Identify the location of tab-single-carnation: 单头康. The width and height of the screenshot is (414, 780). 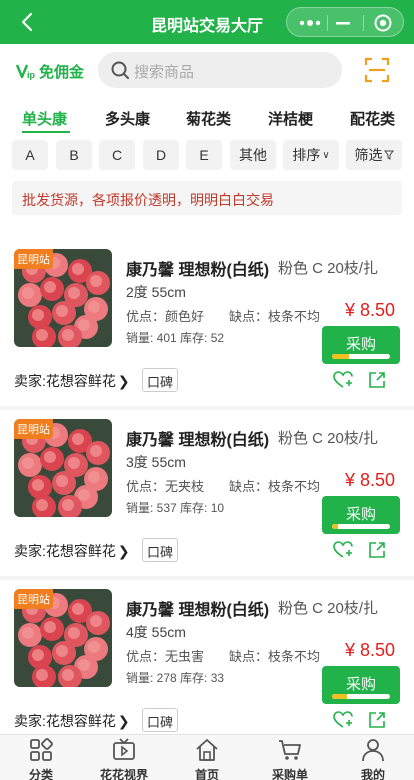
(44, 118).